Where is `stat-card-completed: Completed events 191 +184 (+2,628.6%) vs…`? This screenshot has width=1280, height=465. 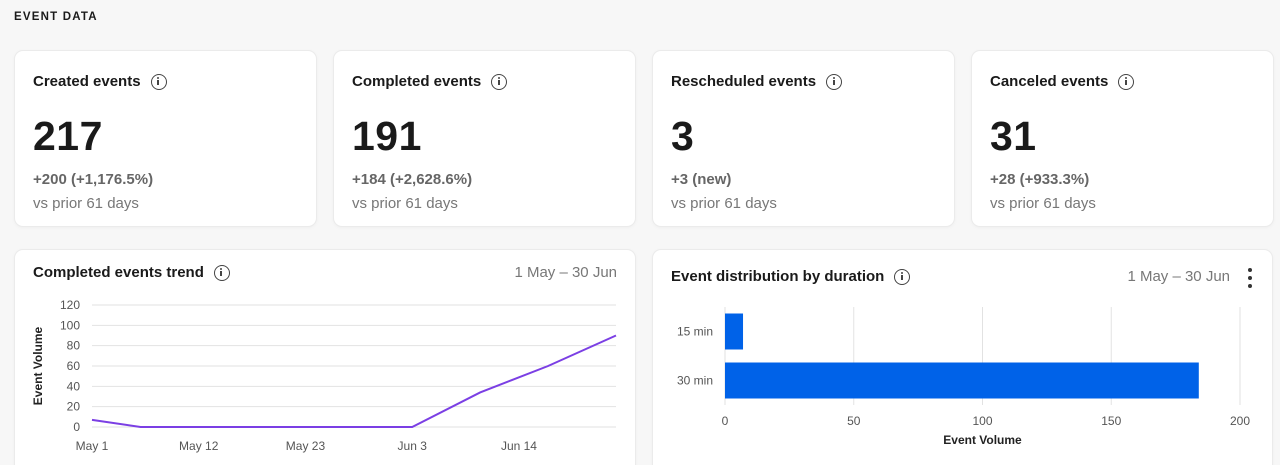
stat-card-completed: Completed events 191 +184 (+2,628.6%) vs… is located at coordinates (484, 138).